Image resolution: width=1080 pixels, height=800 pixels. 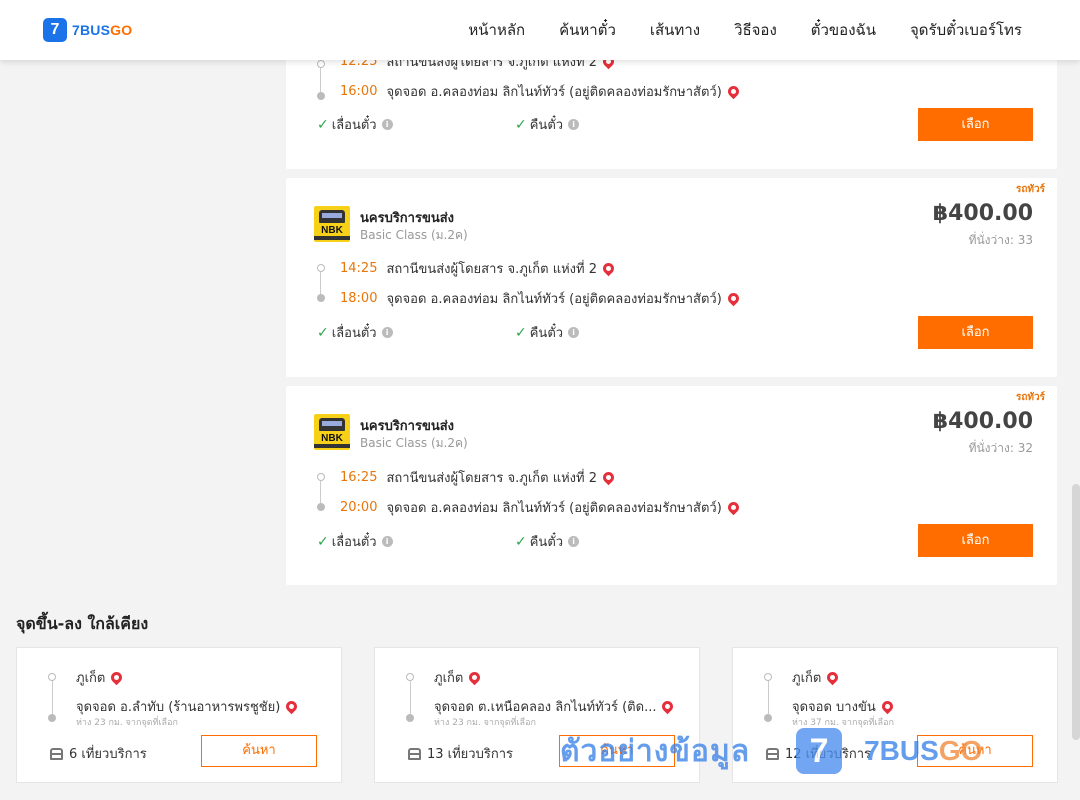 What do you see at coordinates (818, 753) in the screenshot?
I see `nearby-trip-count: 12 เที่ยวบริการ` at bounding box center [818, 753].